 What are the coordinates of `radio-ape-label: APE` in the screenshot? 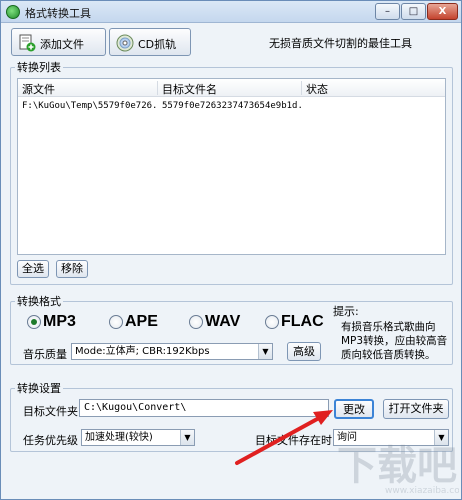 It's located at (141, 321).